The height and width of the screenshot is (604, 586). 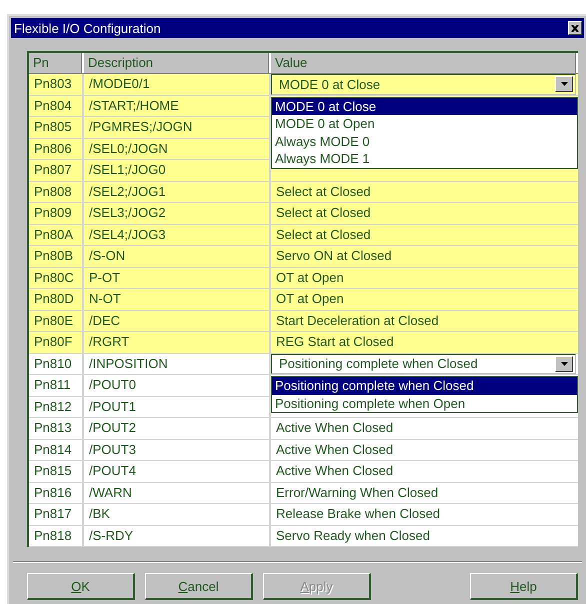 What do you see at coordinates (104, 277) in the screenshot?
I see `table-cell: P-OT` at bounding box center [104, 277].